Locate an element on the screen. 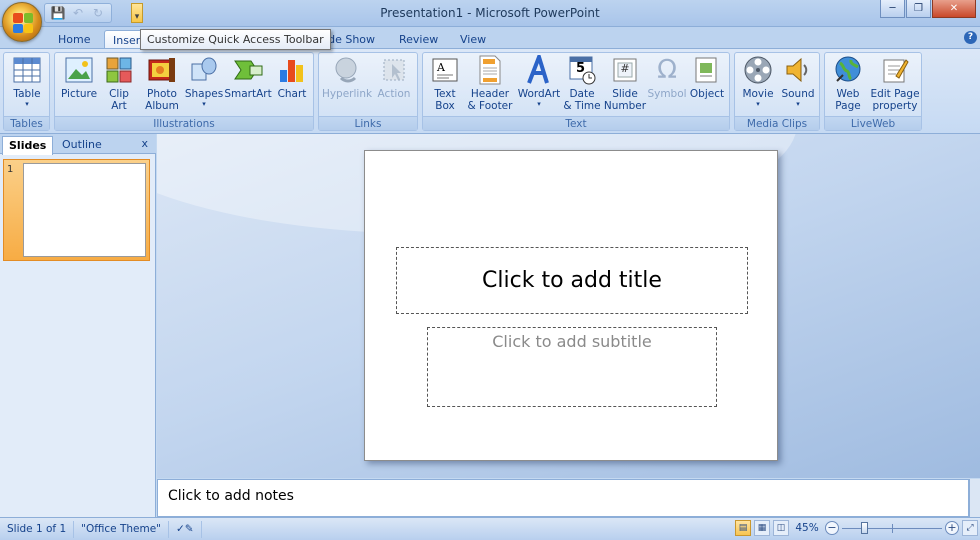 This screenshot has height=540, width=980. chart-icon is located at coordinates (292, 70).